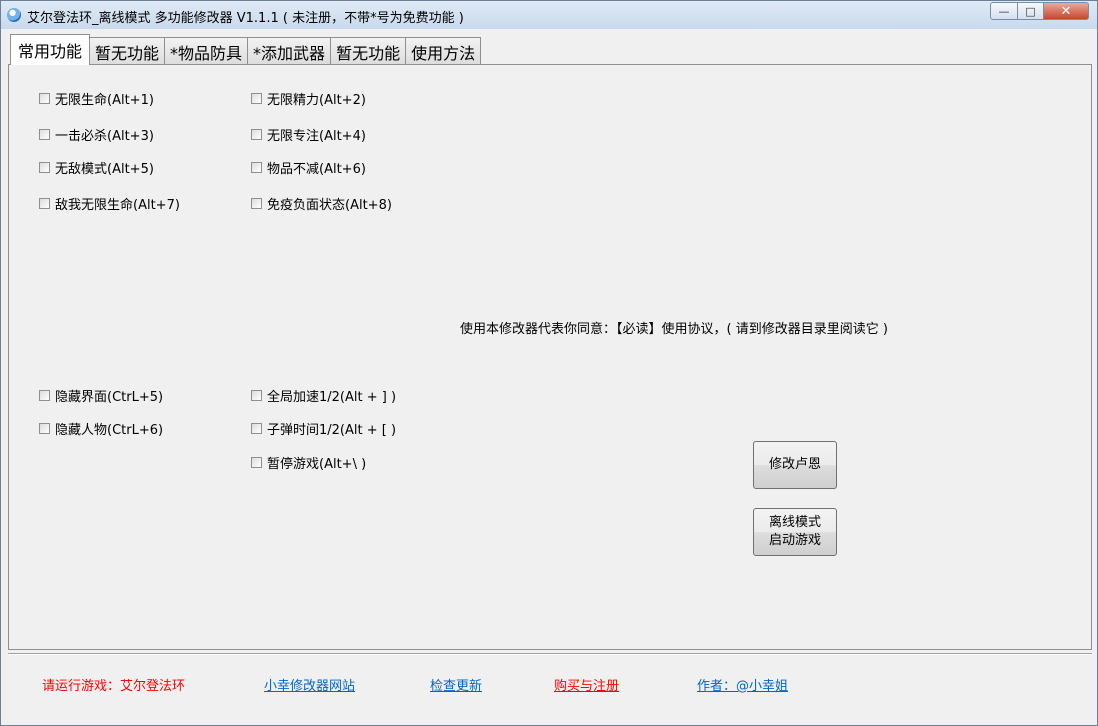  I want to click on website-link: 小幸修改器网站, so click(309, 684).